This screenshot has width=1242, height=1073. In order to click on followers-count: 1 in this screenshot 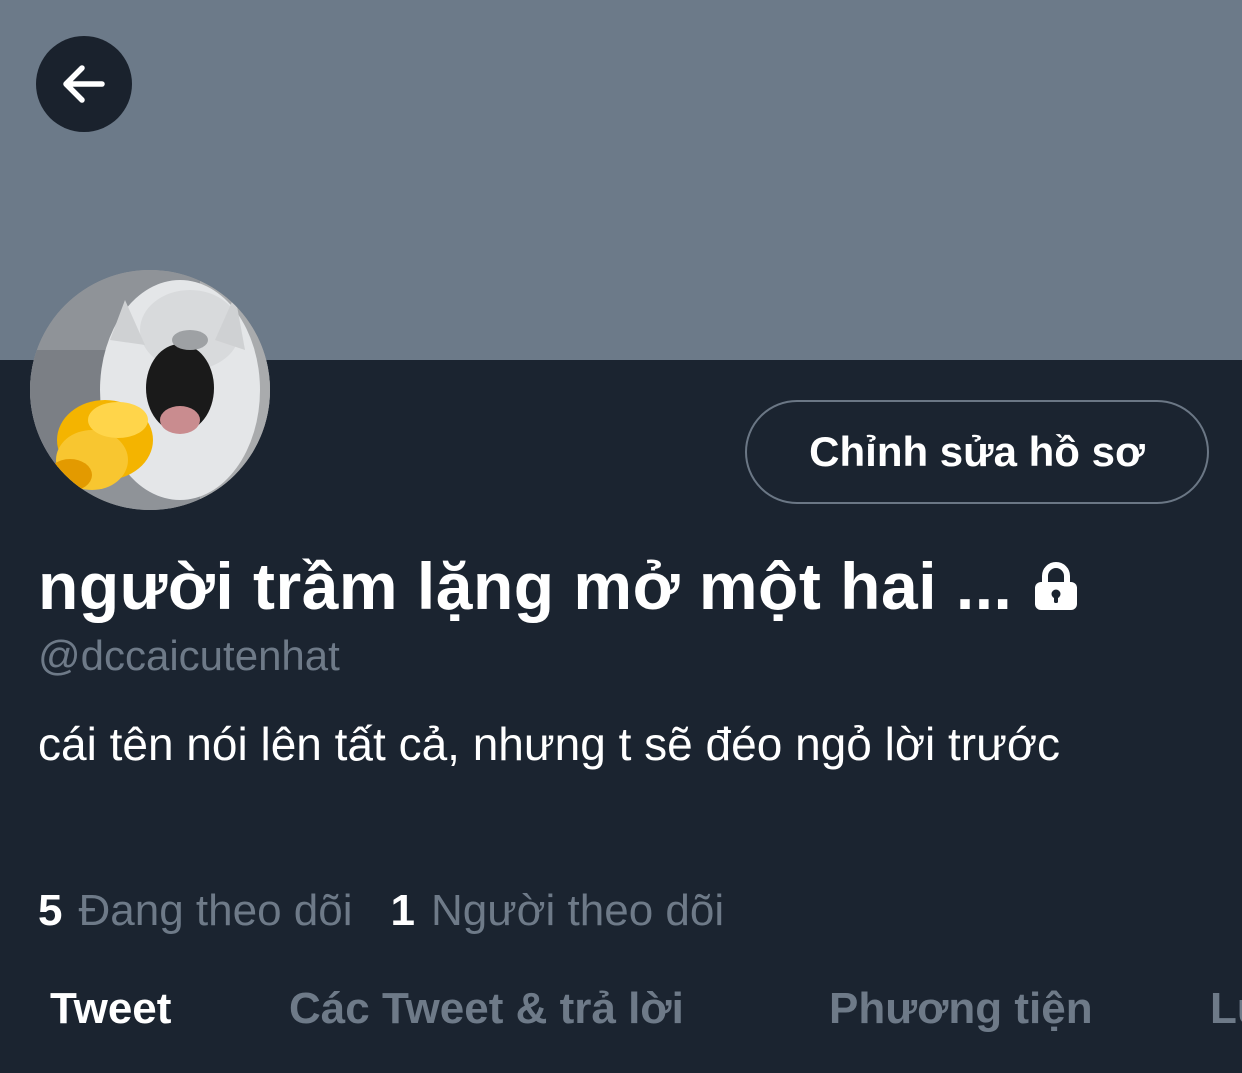, I will do `click(402, 910)`.